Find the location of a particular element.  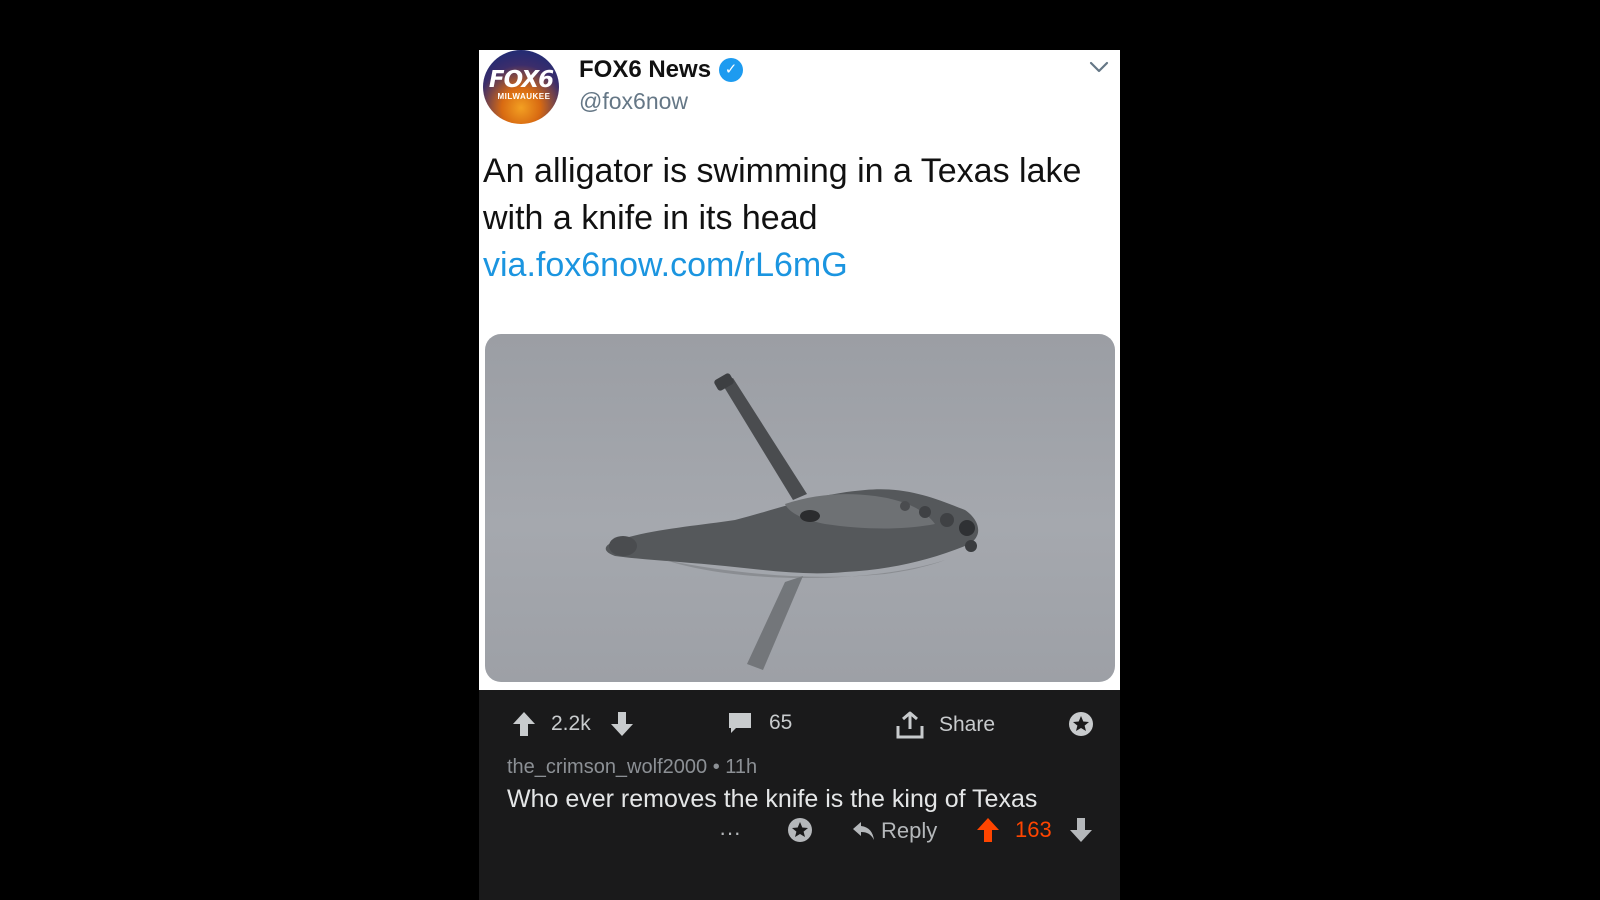

comment-icon is located at coordinates (740, 723).